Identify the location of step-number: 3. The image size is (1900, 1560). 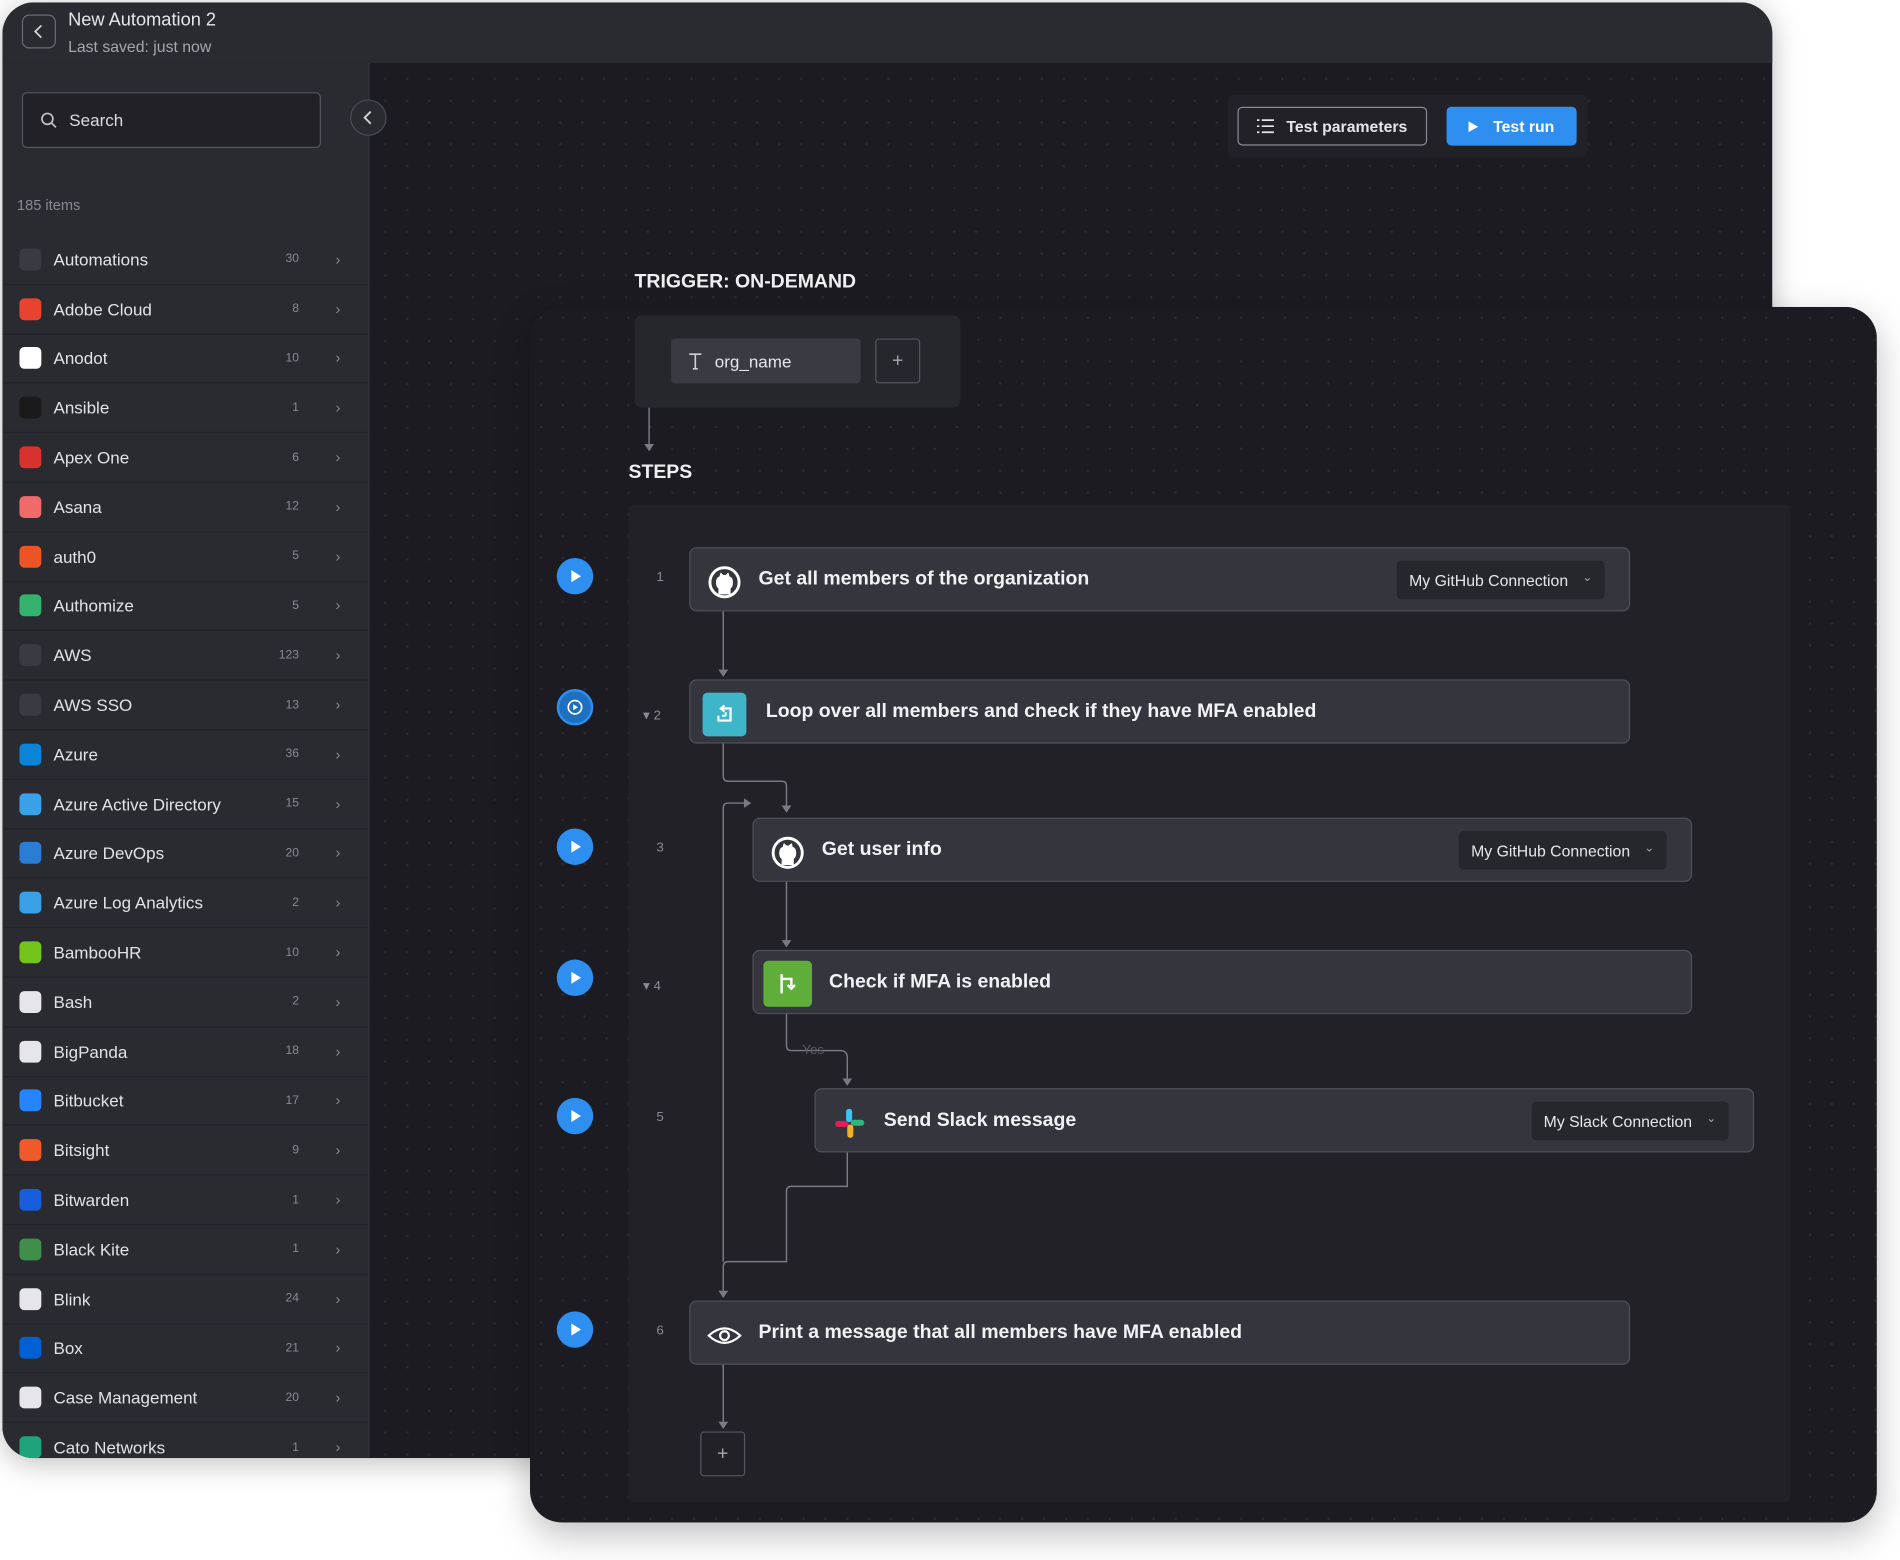
(660, 848).